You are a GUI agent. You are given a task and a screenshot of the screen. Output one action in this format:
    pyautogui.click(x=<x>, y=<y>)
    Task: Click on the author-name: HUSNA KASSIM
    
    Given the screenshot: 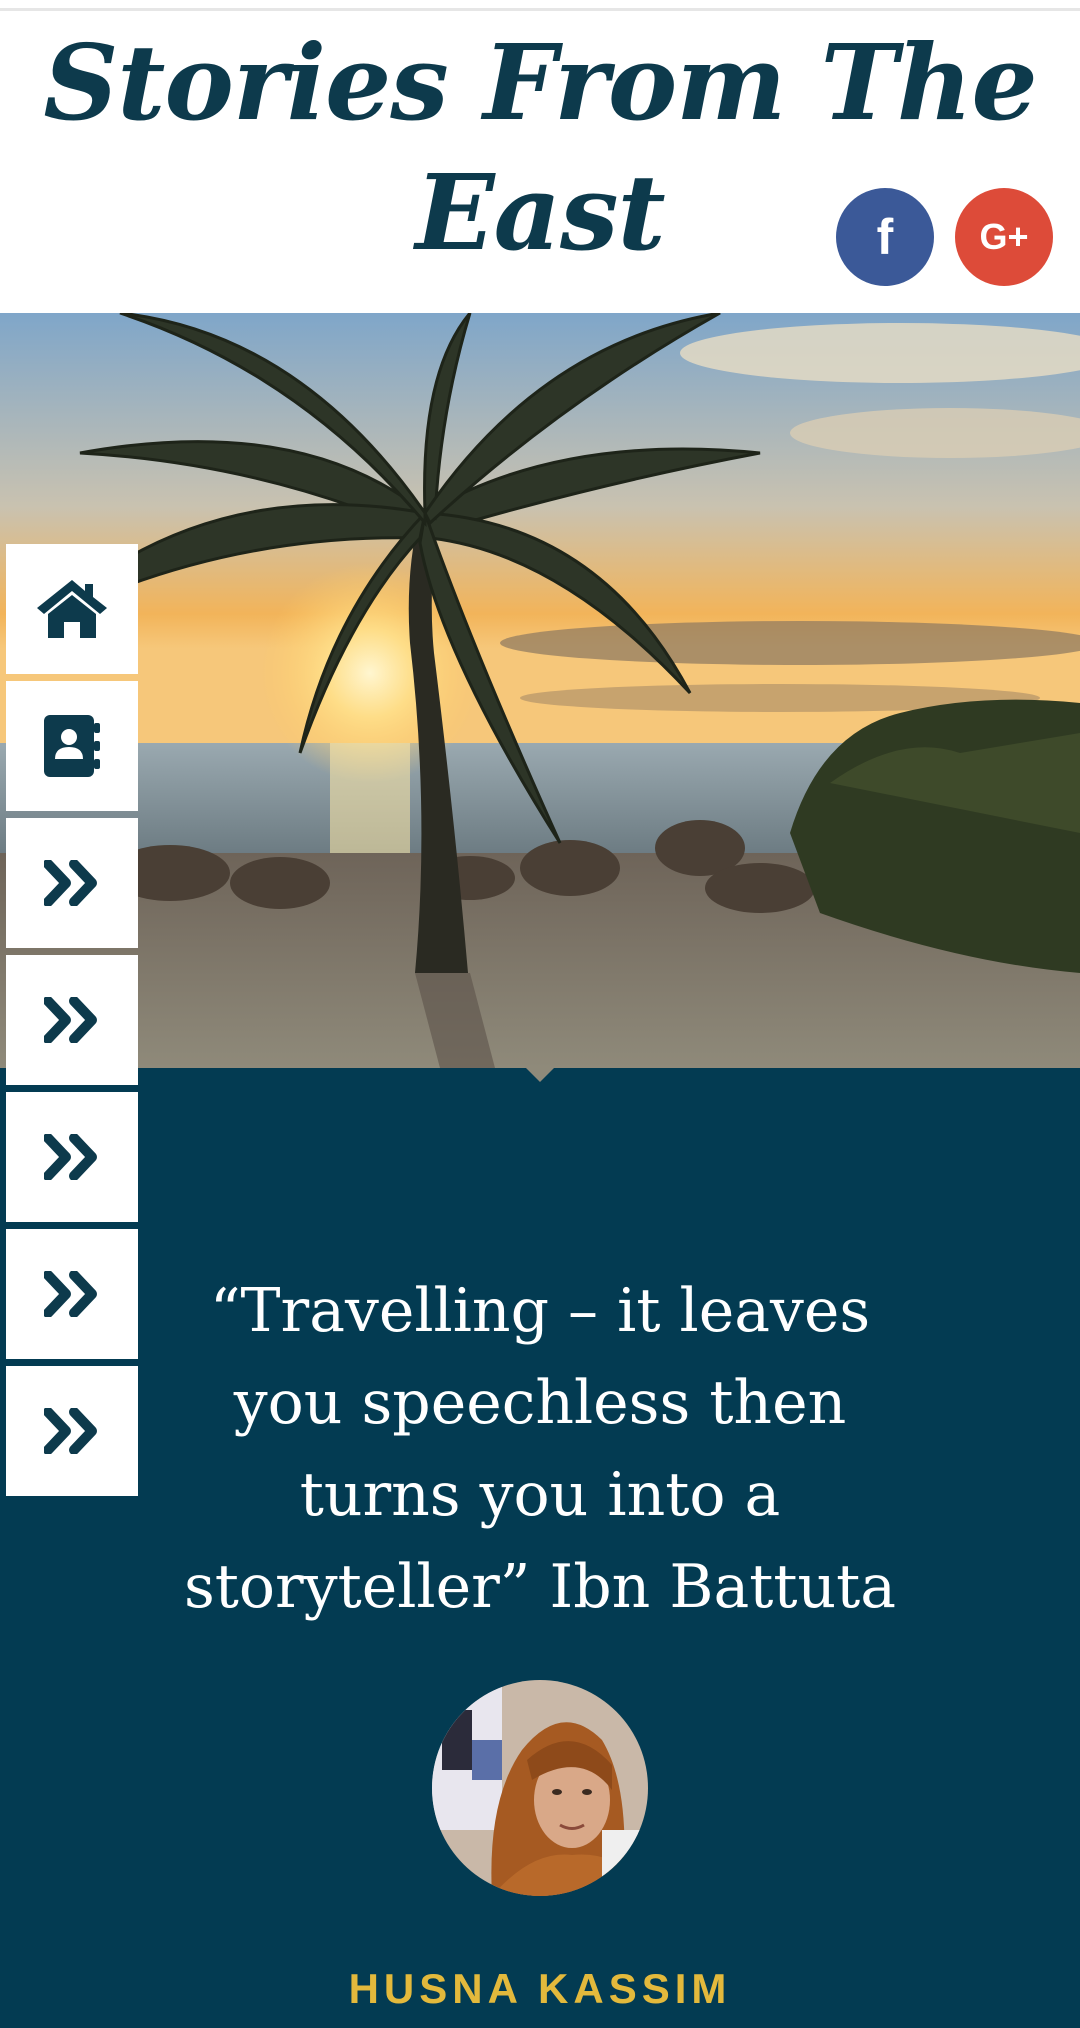 What is the action you would take?
    pyautogui.click(x=540, y=1989)
    